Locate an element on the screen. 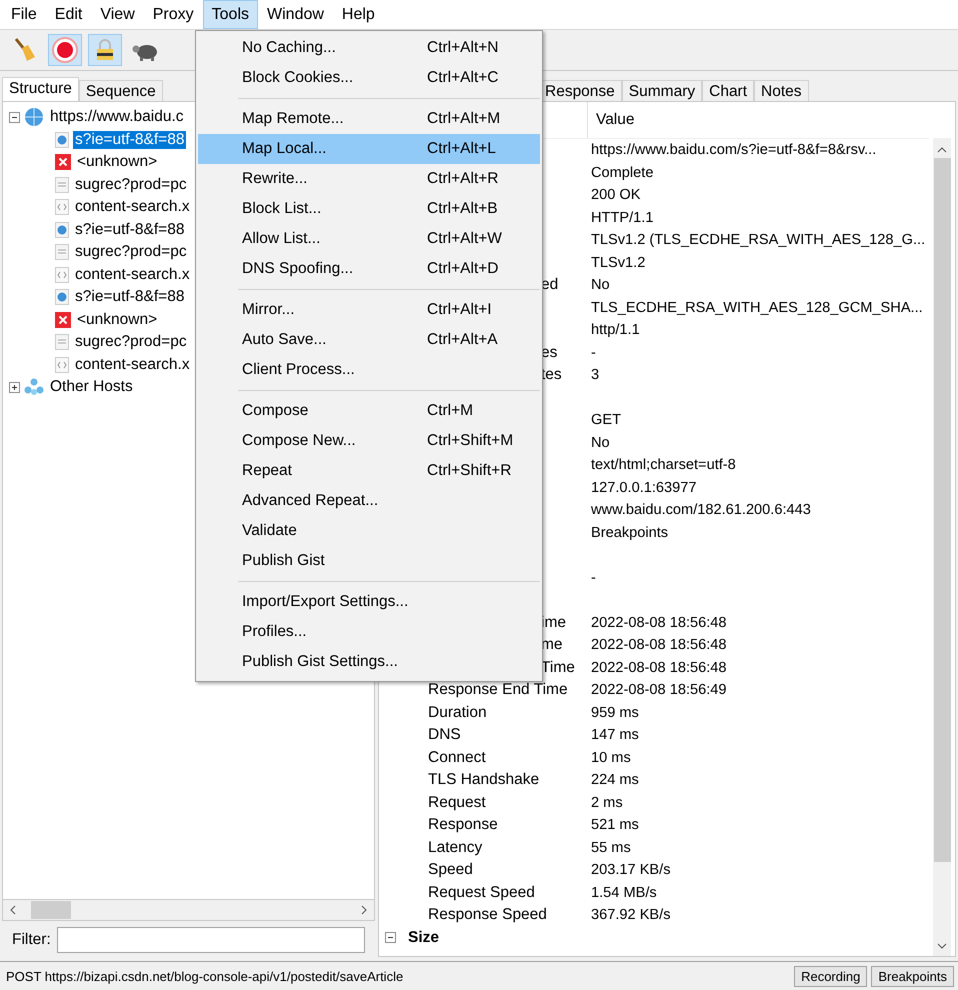 The width and height of the screenshot is (958, 990). vertical-scrollbar is located at coordinates (942, 547).